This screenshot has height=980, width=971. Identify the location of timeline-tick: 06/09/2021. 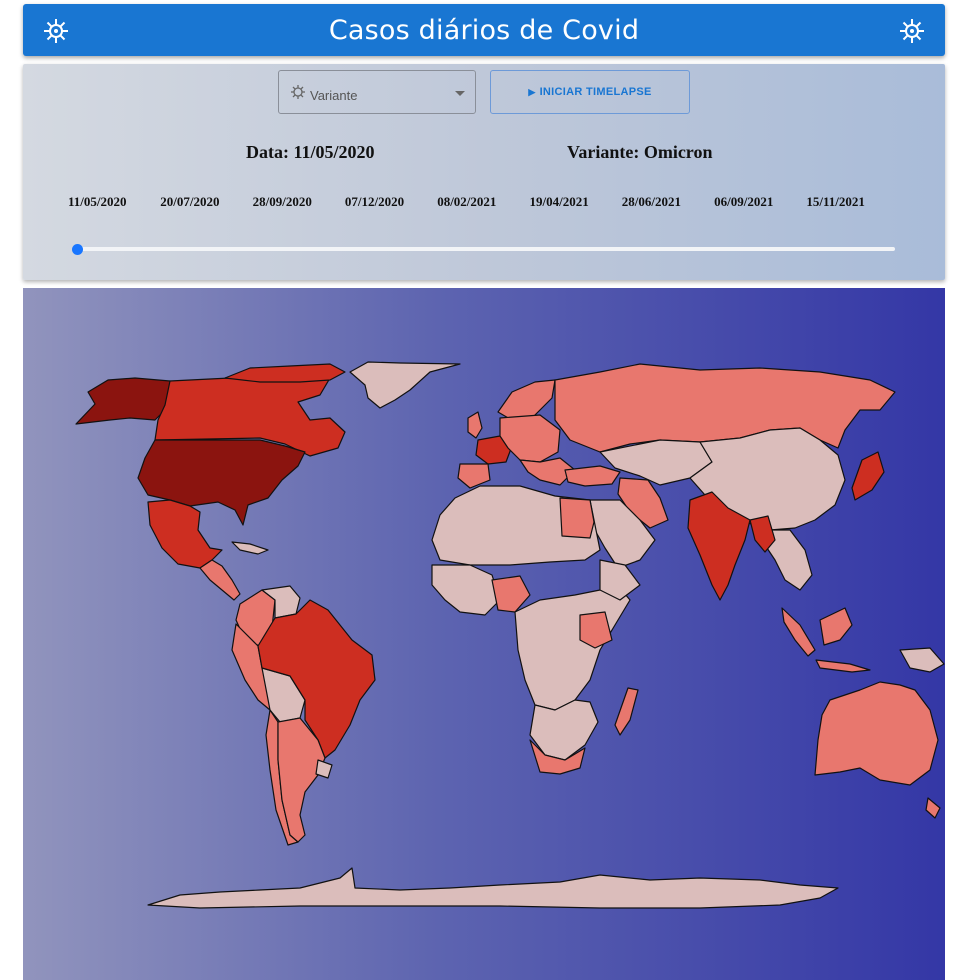
(744, 201).